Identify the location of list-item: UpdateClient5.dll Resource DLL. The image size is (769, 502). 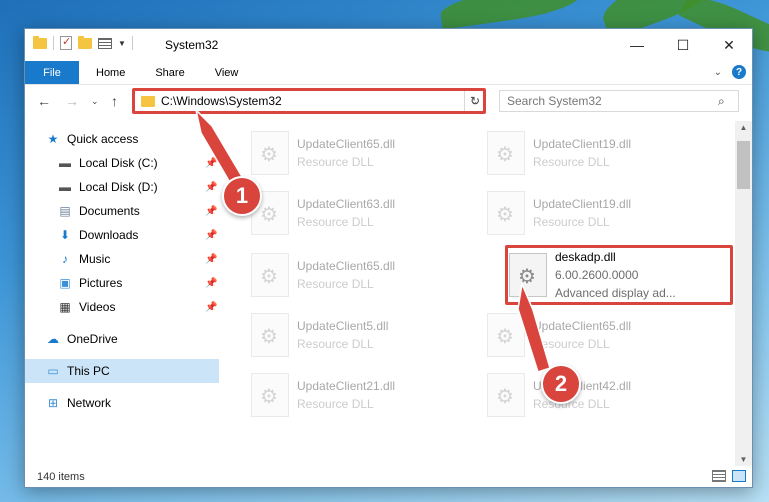
(361, 335).